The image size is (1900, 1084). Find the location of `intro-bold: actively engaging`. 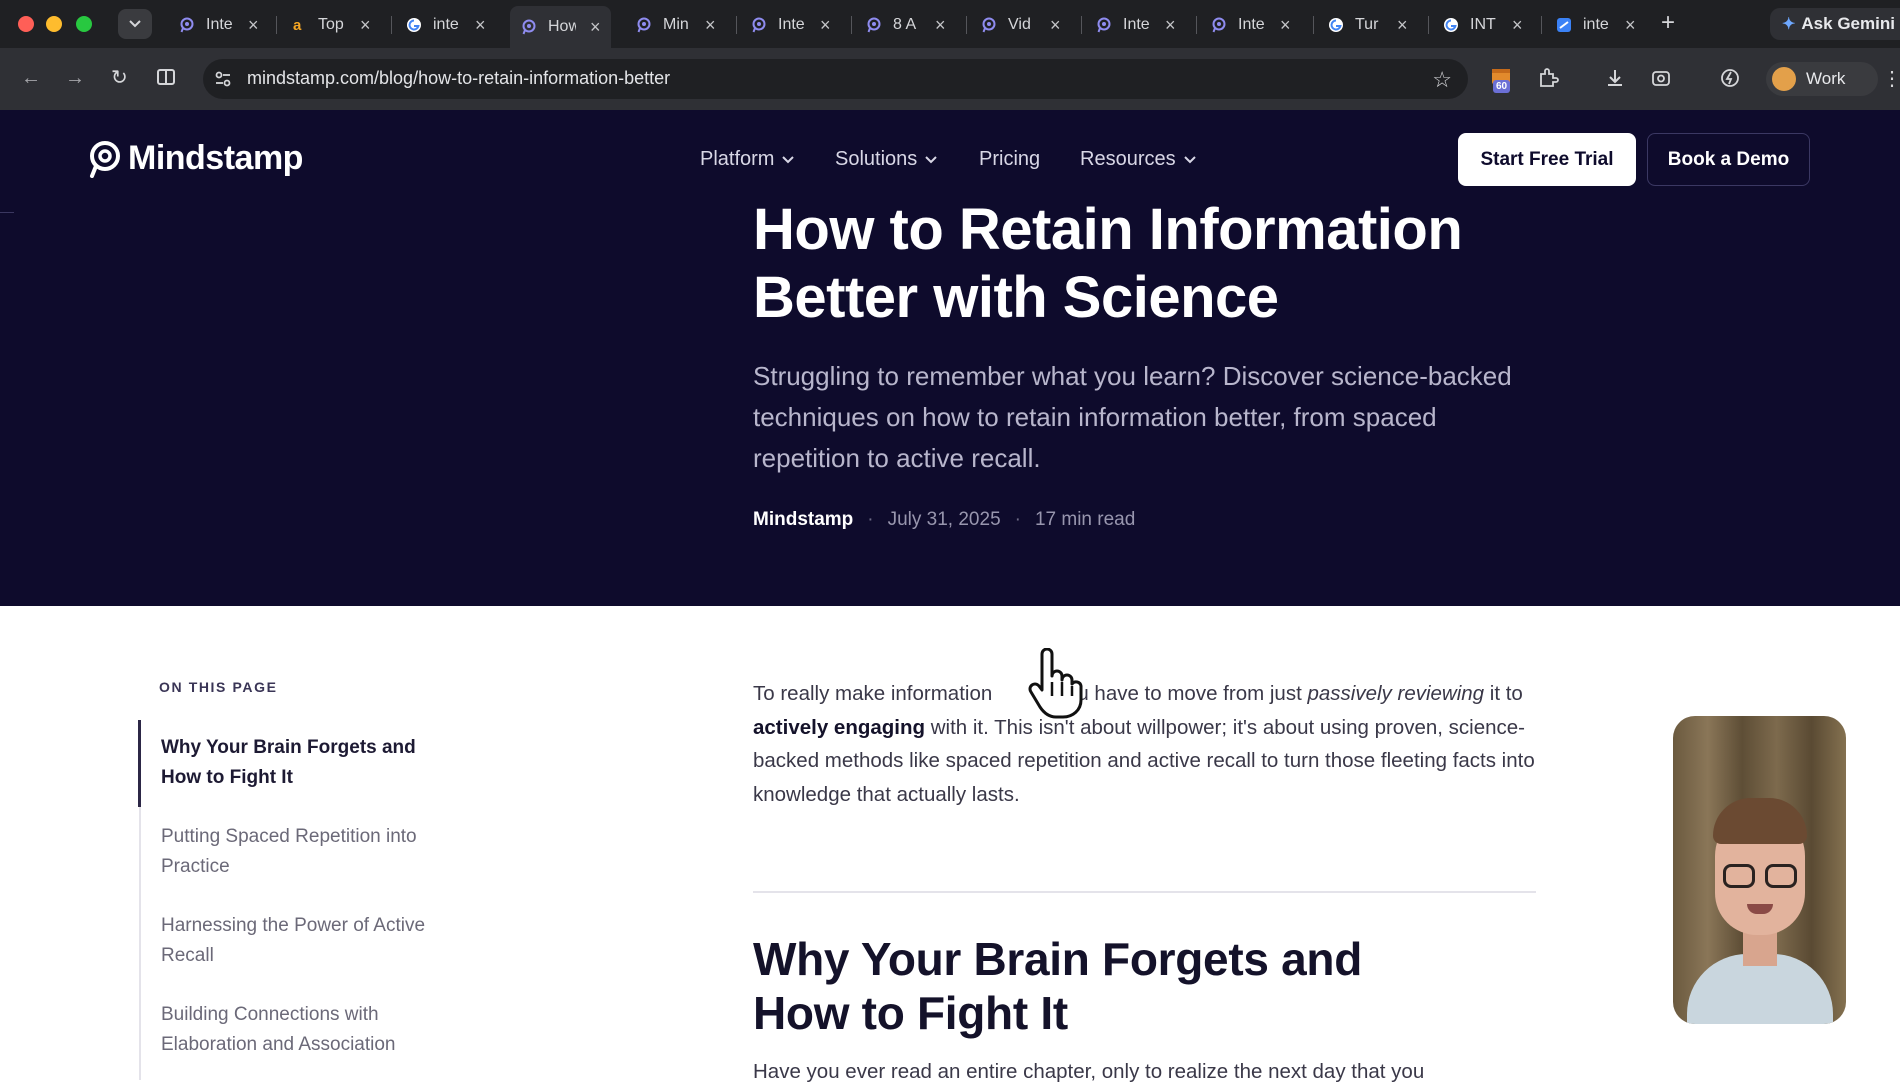

intro-bold: actively engaging is located at coordinates (839, 727).